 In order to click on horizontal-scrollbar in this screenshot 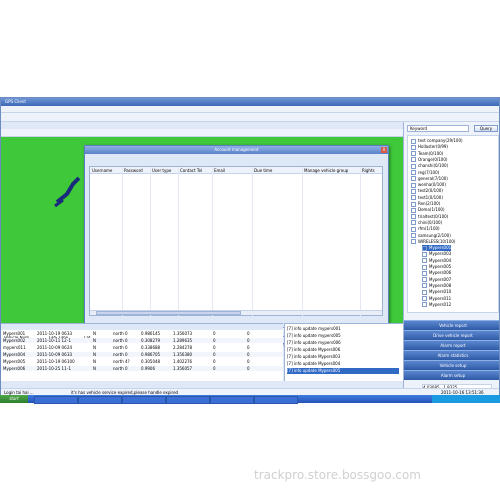, I will do `click(236, 312)`.